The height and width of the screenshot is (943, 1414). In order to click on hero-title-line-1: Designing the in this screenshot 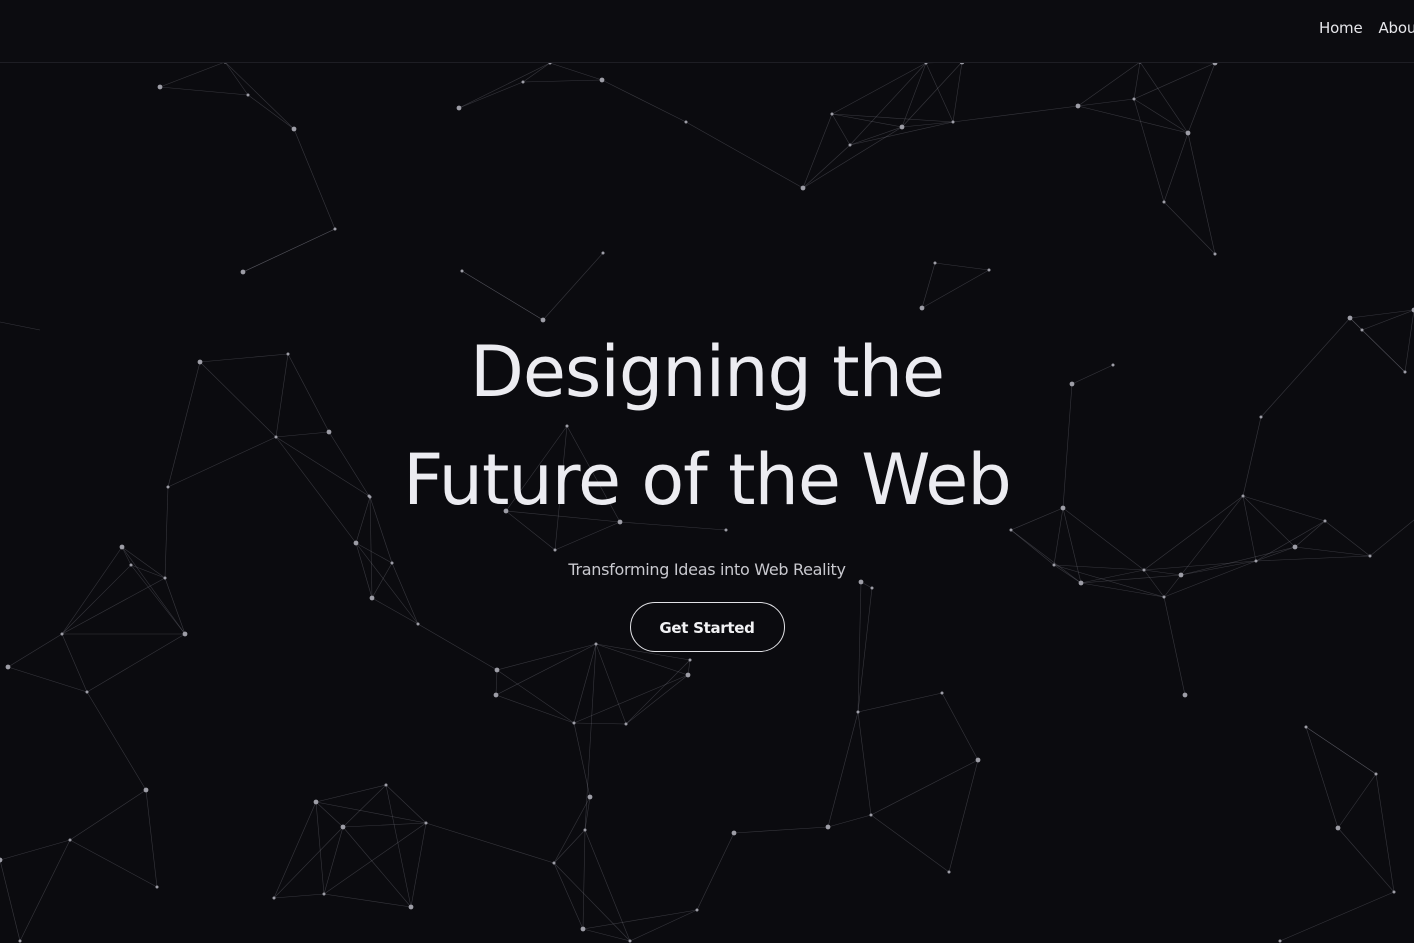, I will do `click(707, 372)`.